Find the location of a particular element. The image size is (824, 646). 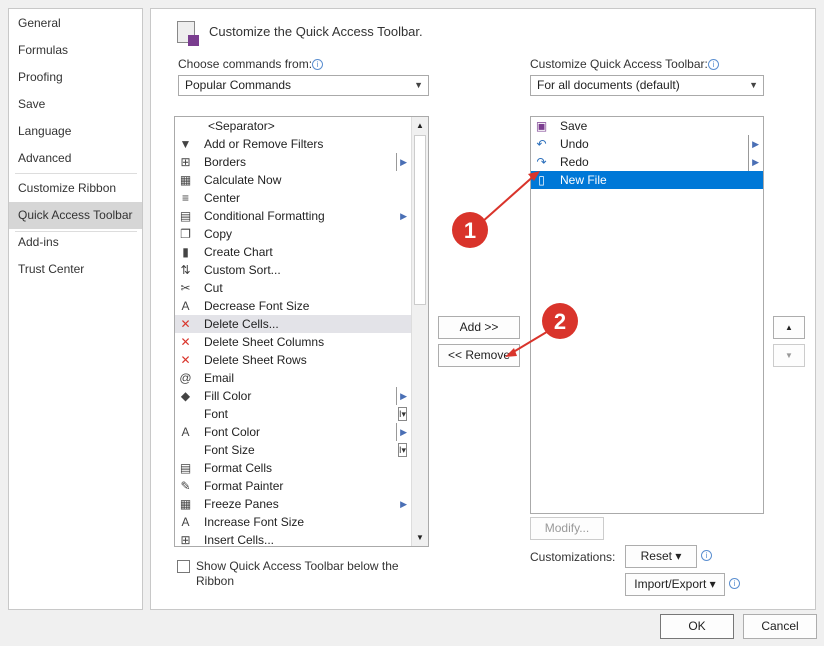

cancel-button: Cancel is located at coordinates (780, 626).